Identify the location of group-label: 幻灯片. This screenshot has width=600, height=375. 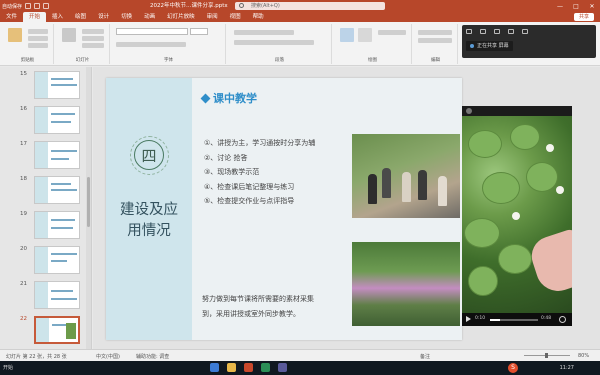
(82, 60).